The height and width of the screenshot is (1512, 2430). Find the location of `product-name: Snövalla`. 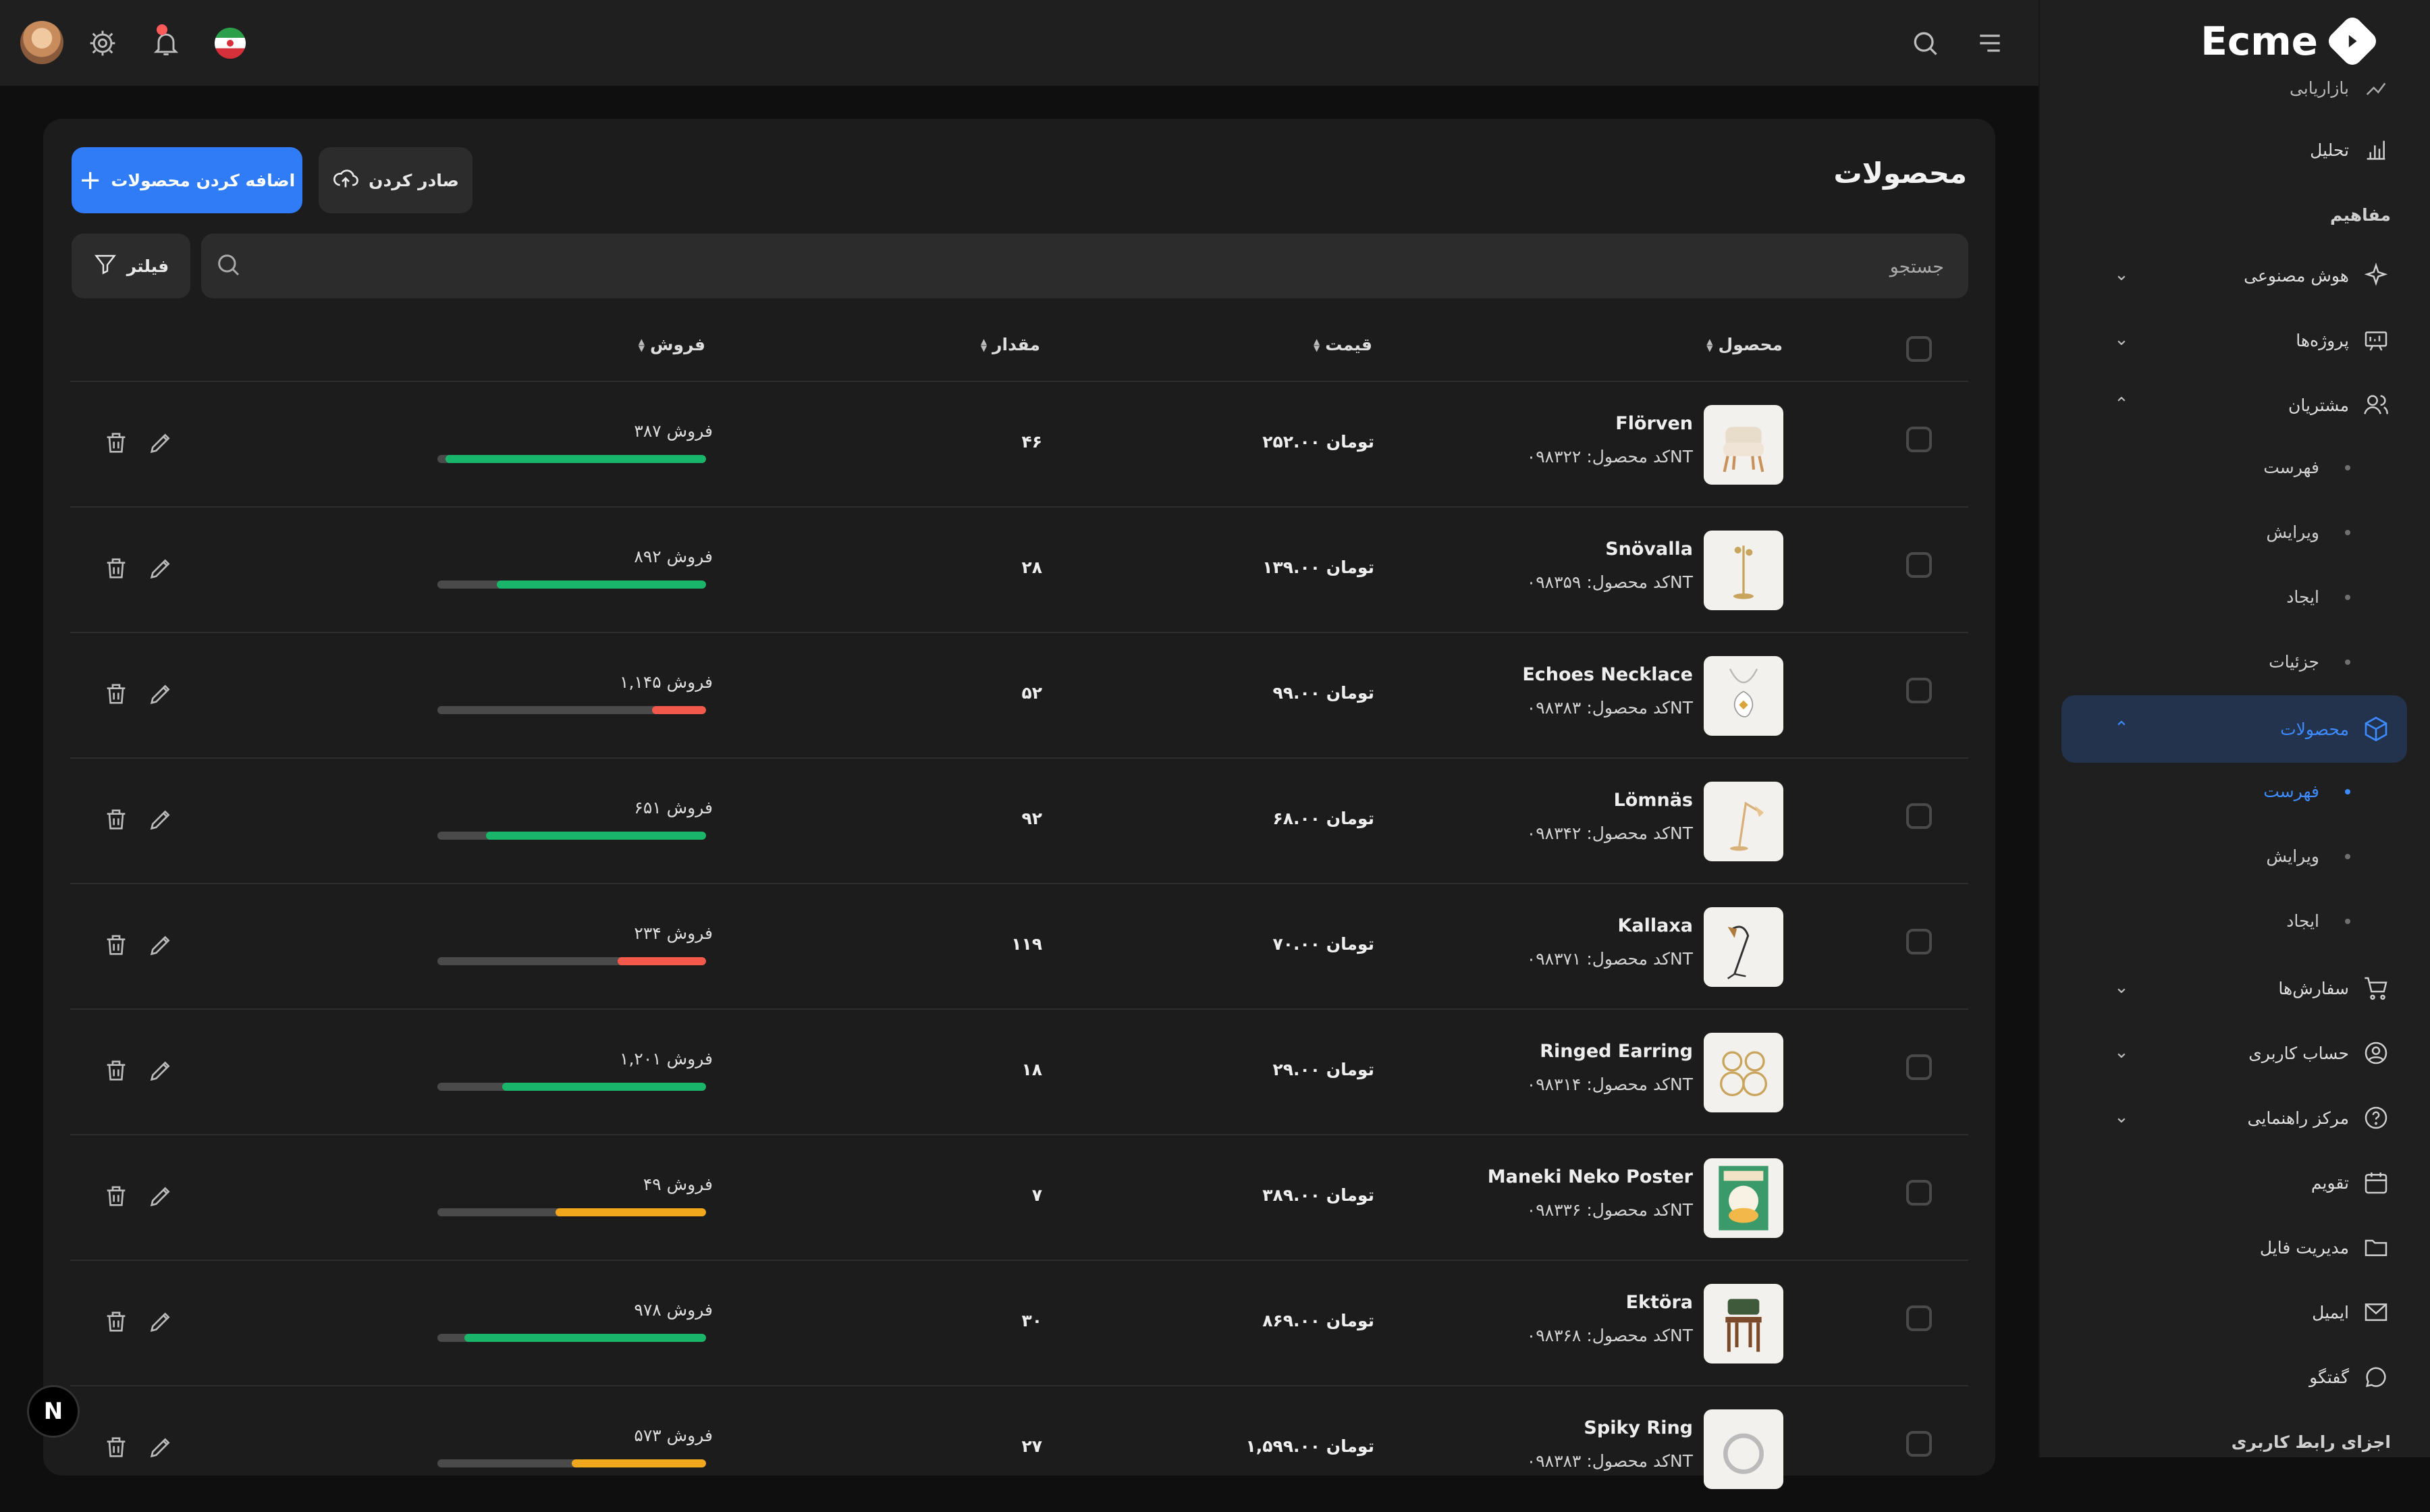

product-name: Snövalla is located at coordinates (1649, 549).